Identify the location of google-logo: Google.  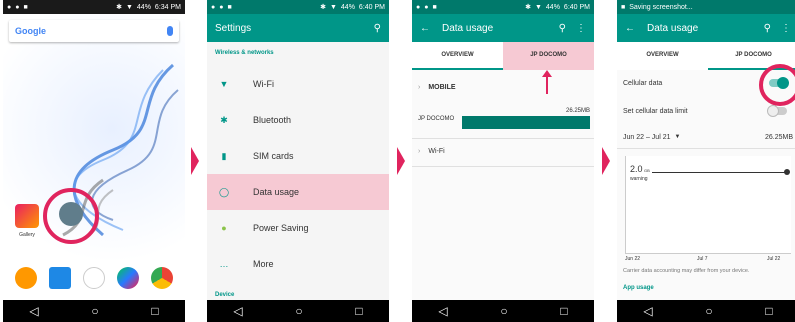
(30, 31).